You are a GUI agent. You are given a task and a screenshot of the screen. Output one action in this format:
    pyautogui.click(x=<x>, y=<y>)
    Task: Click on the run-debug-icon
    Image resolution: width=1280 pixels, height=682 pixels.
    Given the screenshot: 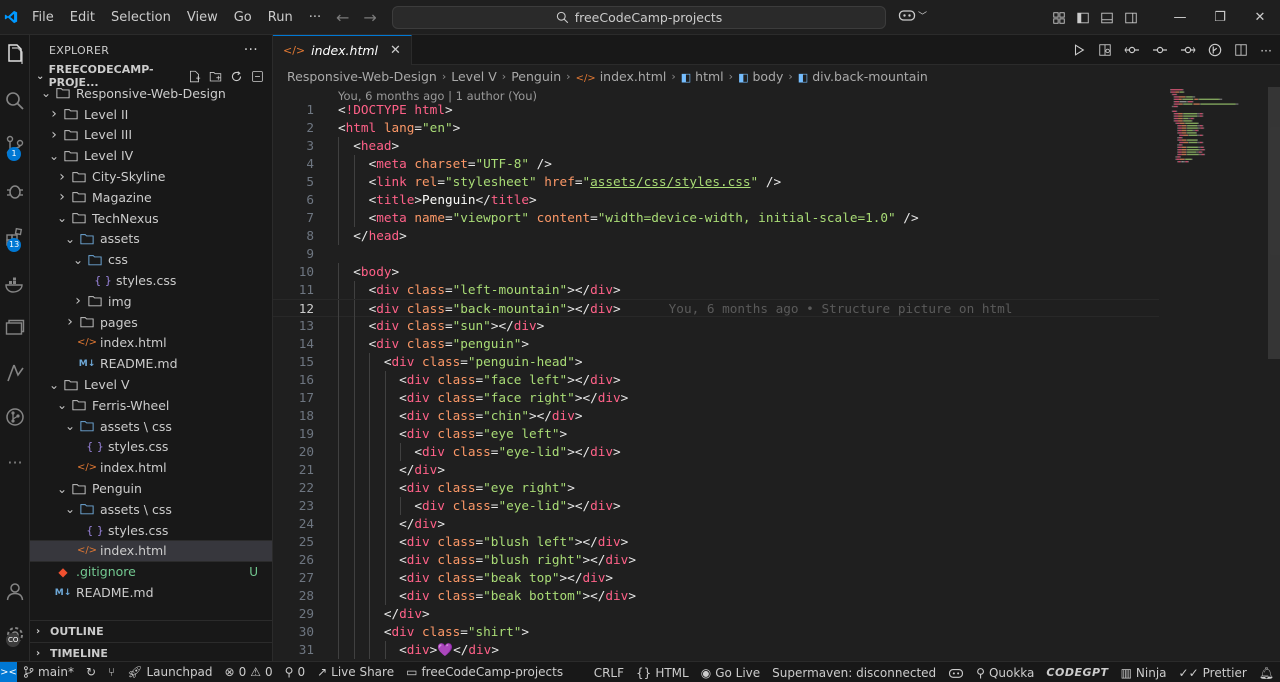 What is the action you would take?
    pyautogui.click(x=15, y=191)
    